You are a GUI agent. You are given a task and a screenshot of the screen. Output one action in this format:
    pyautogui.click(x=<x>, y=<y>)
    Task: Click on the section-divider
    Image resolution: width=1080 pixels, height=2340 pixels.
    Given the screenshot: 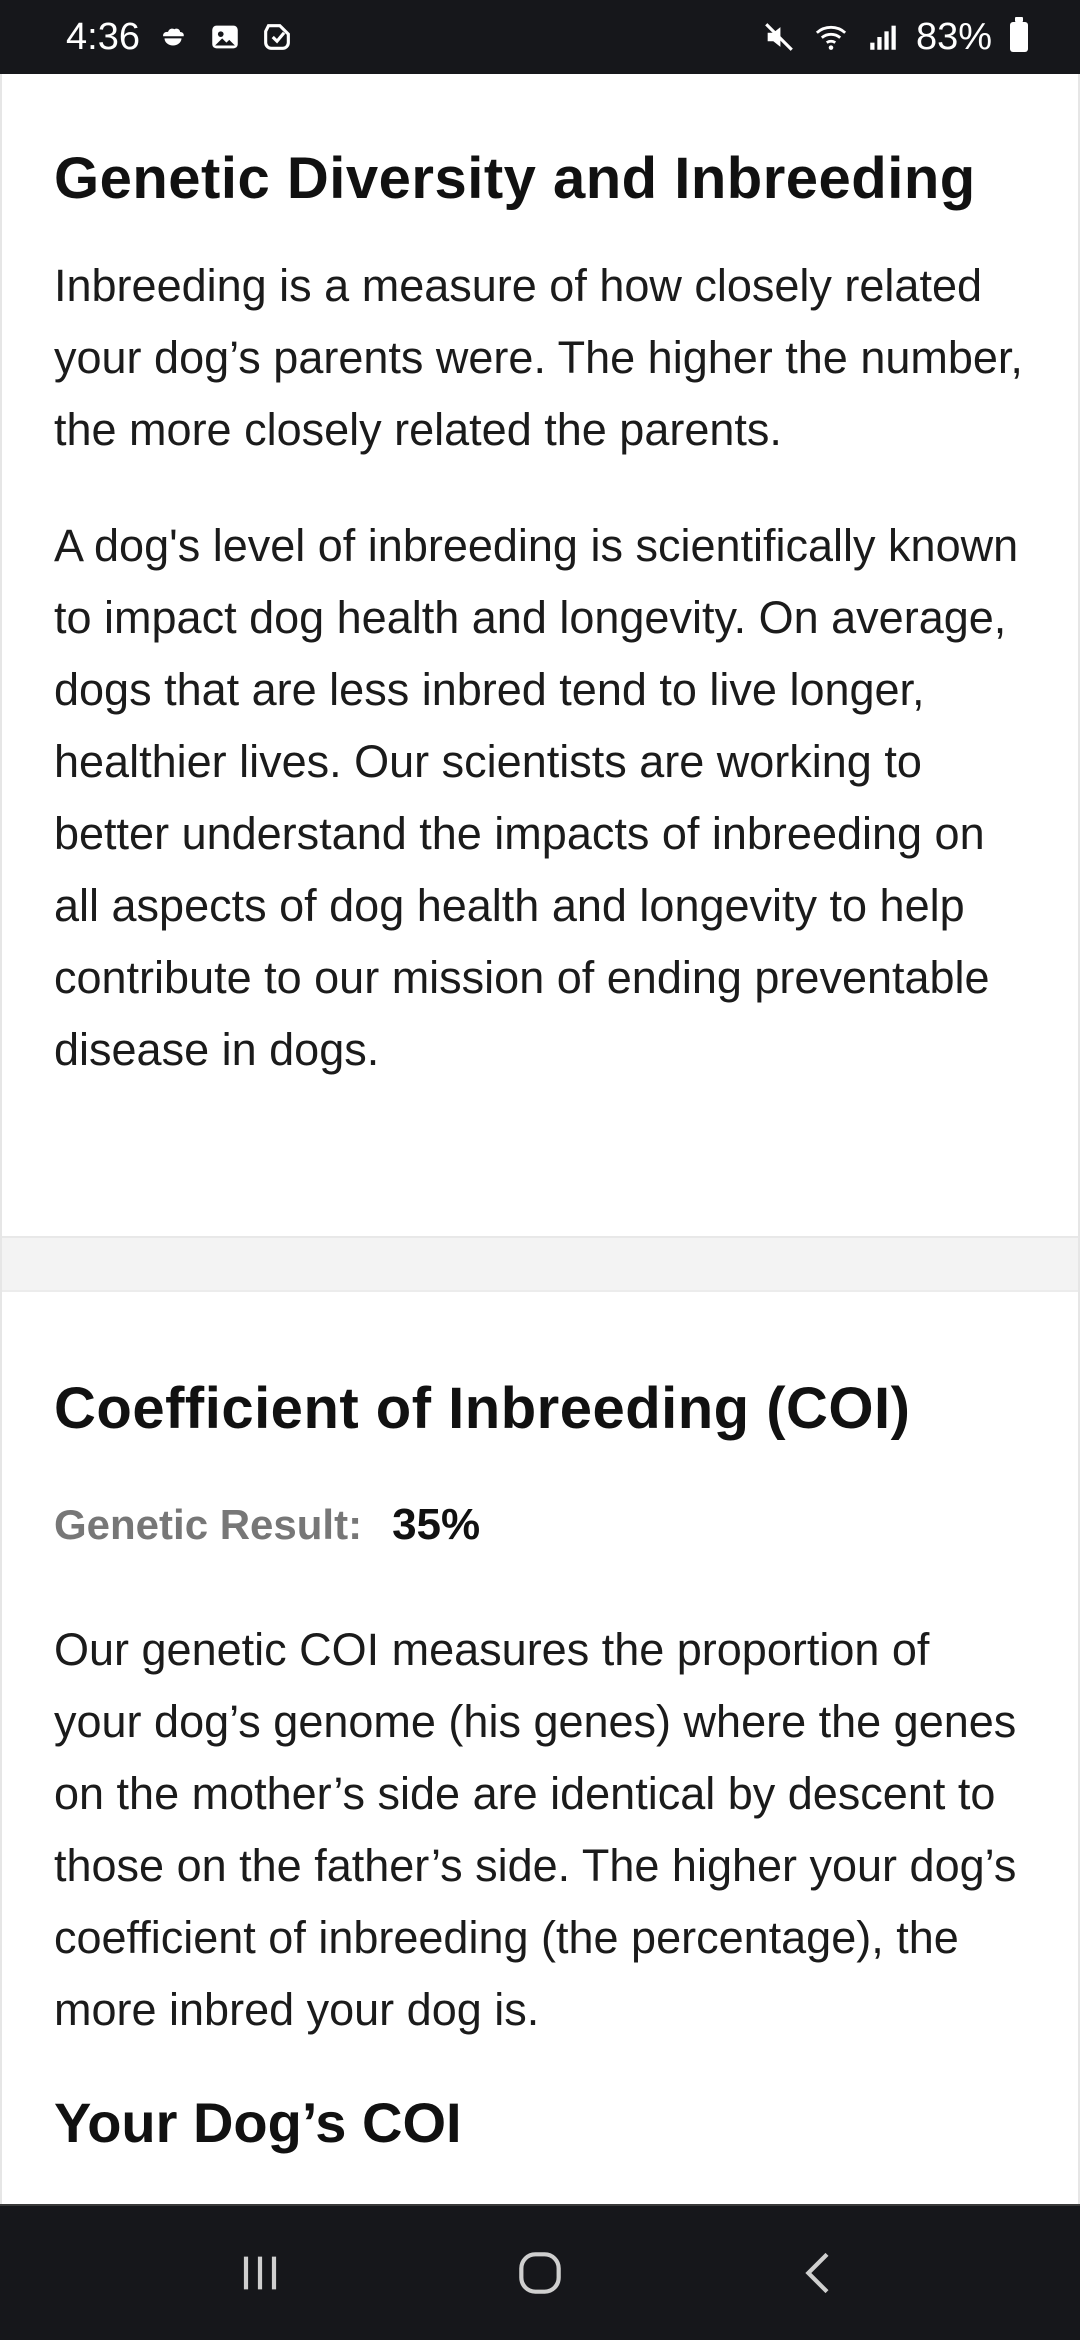 What is the action you would take?
    pyautogui.click(x=540, y=1264)
    